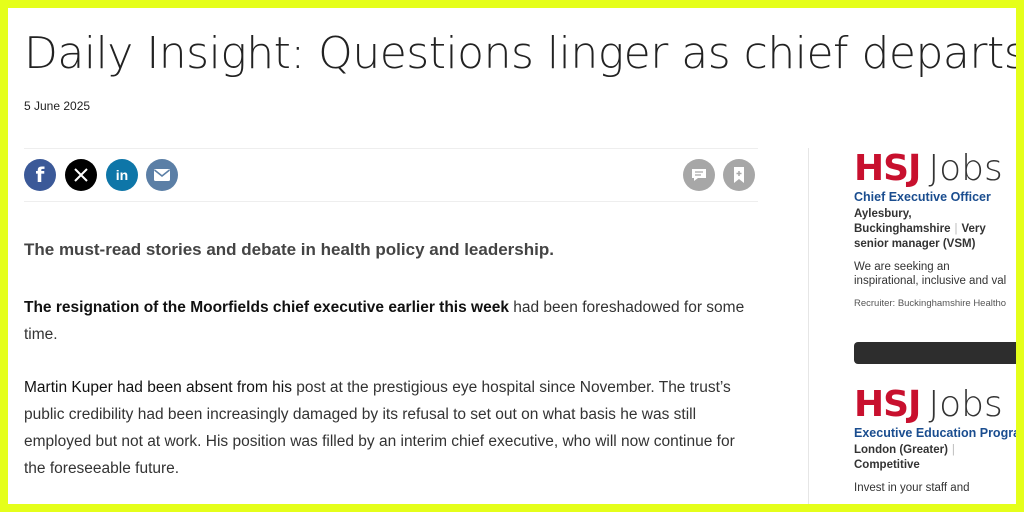  What do you see at coordinates (912, 488) in the screenshot?
I see `job-description: Invest in your staff and` at bounding box center [912, 488].